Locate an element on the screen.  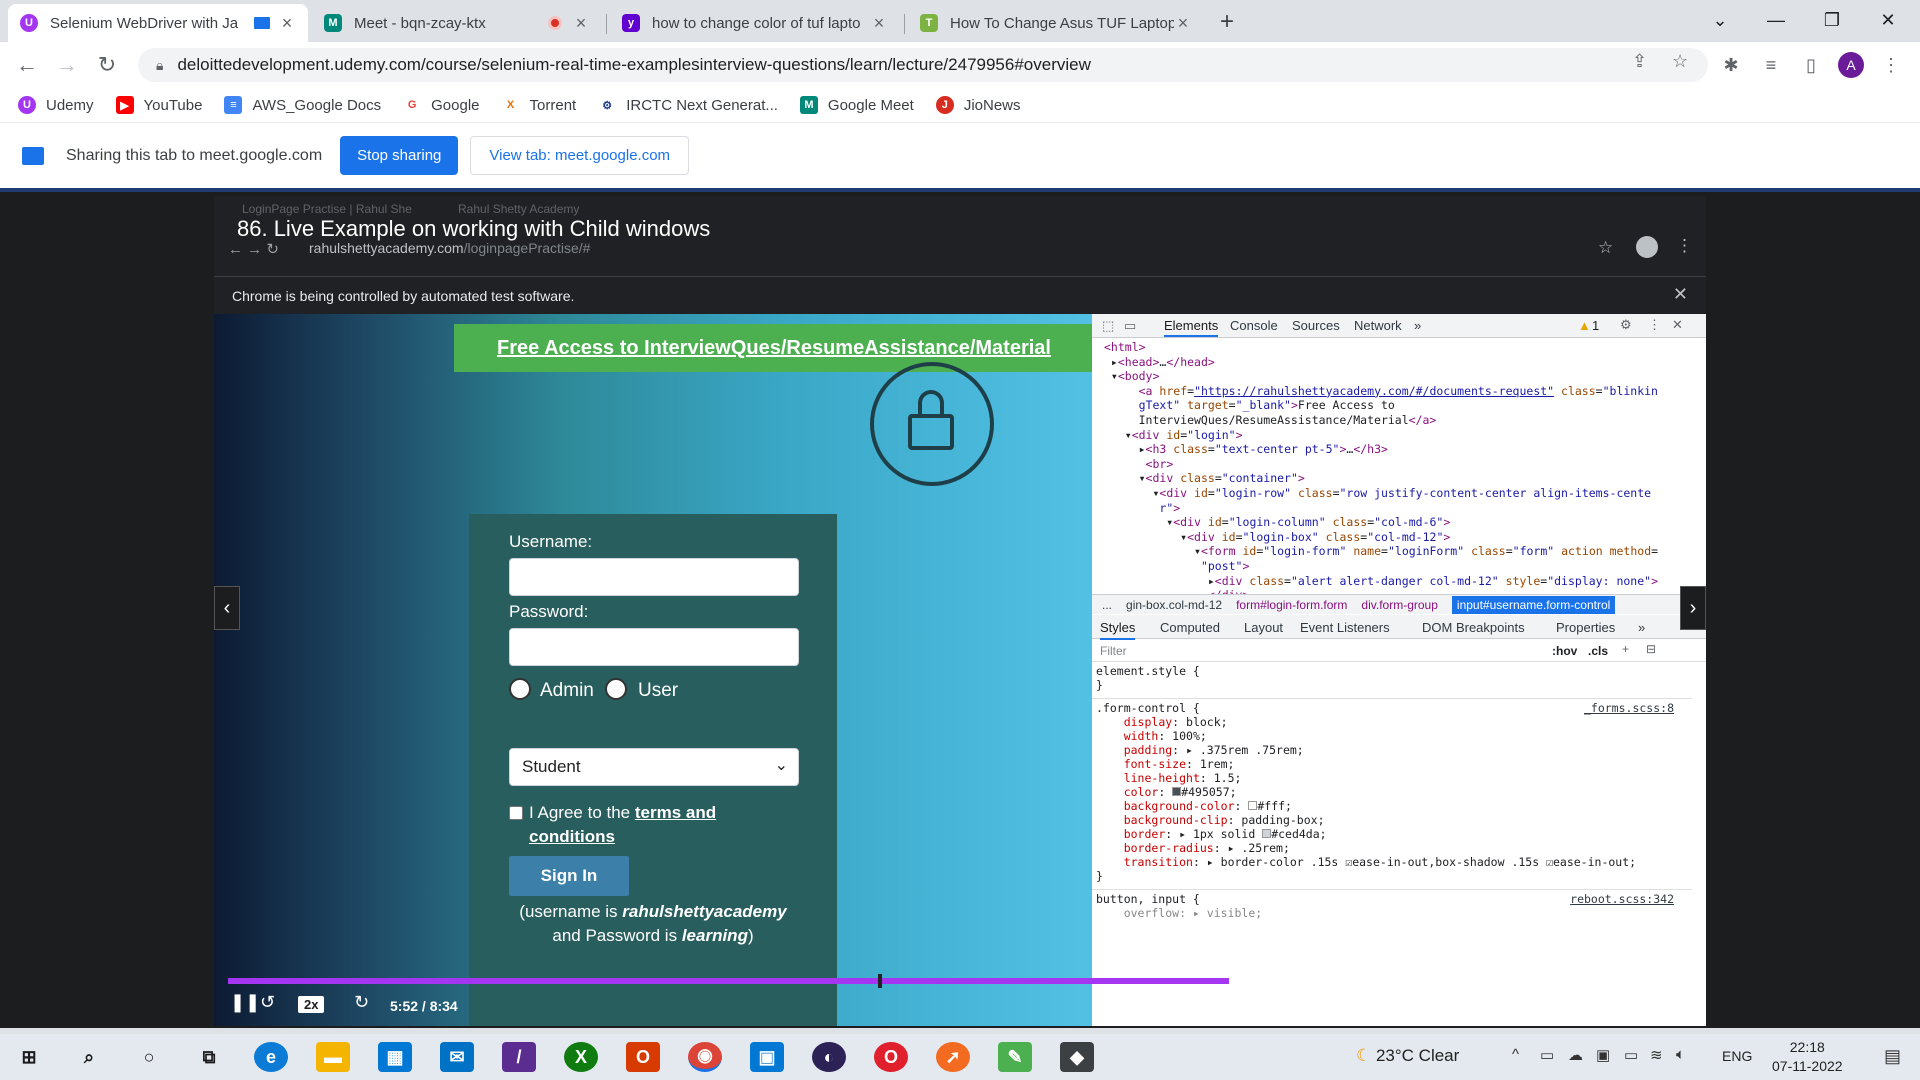
hint-prefix: (username is is located at coordinates (568, 911).